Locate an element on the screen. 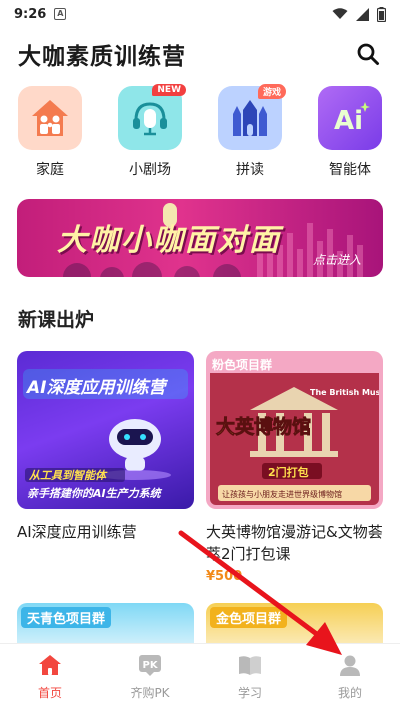  cover-tag-text: 粉色项目群 is located at coordinates (242, 364).